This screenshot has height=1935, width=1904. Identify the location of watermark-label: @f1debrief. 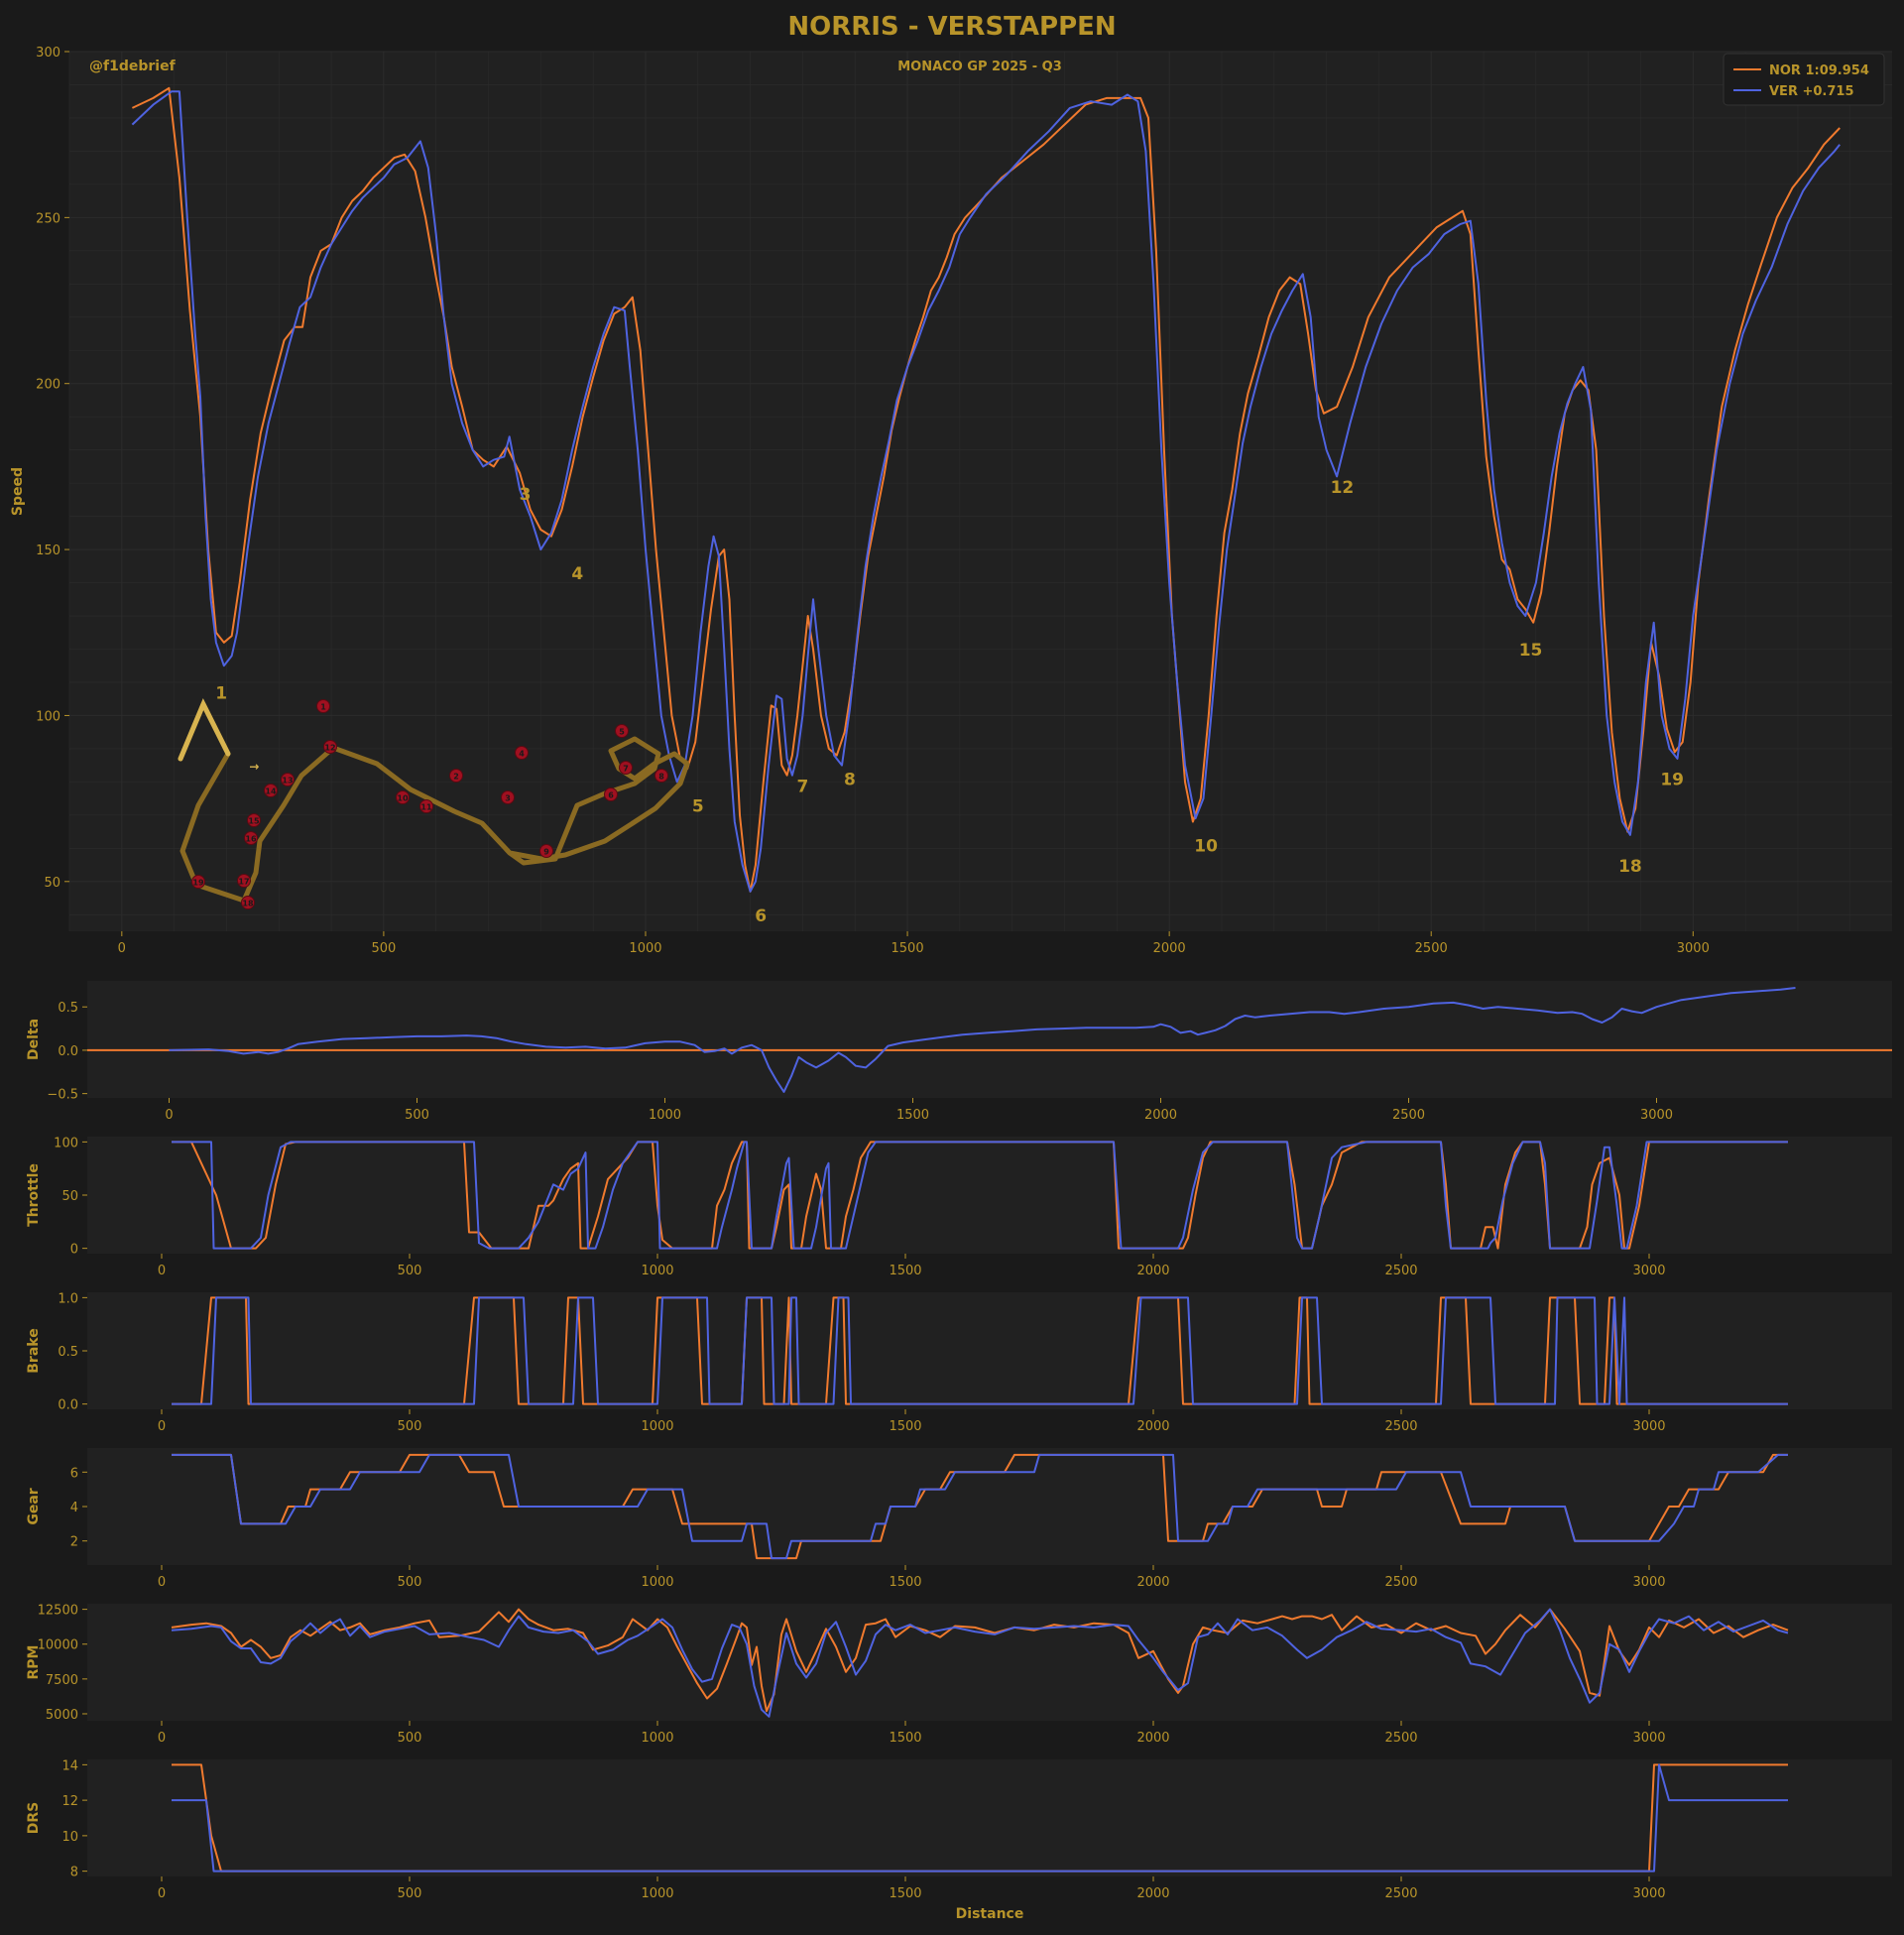
(133, 66).